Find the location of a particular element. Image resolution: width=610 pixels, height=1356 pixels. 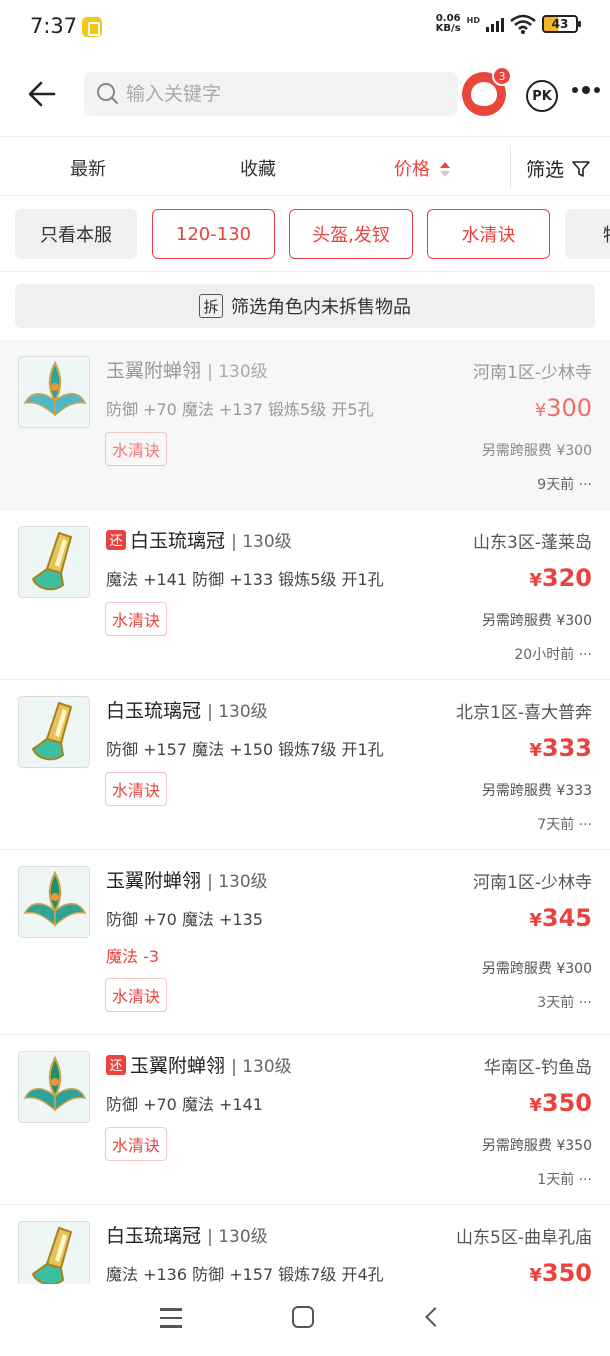

tab-price-label: 价格 is located at coordinates (412, 169).